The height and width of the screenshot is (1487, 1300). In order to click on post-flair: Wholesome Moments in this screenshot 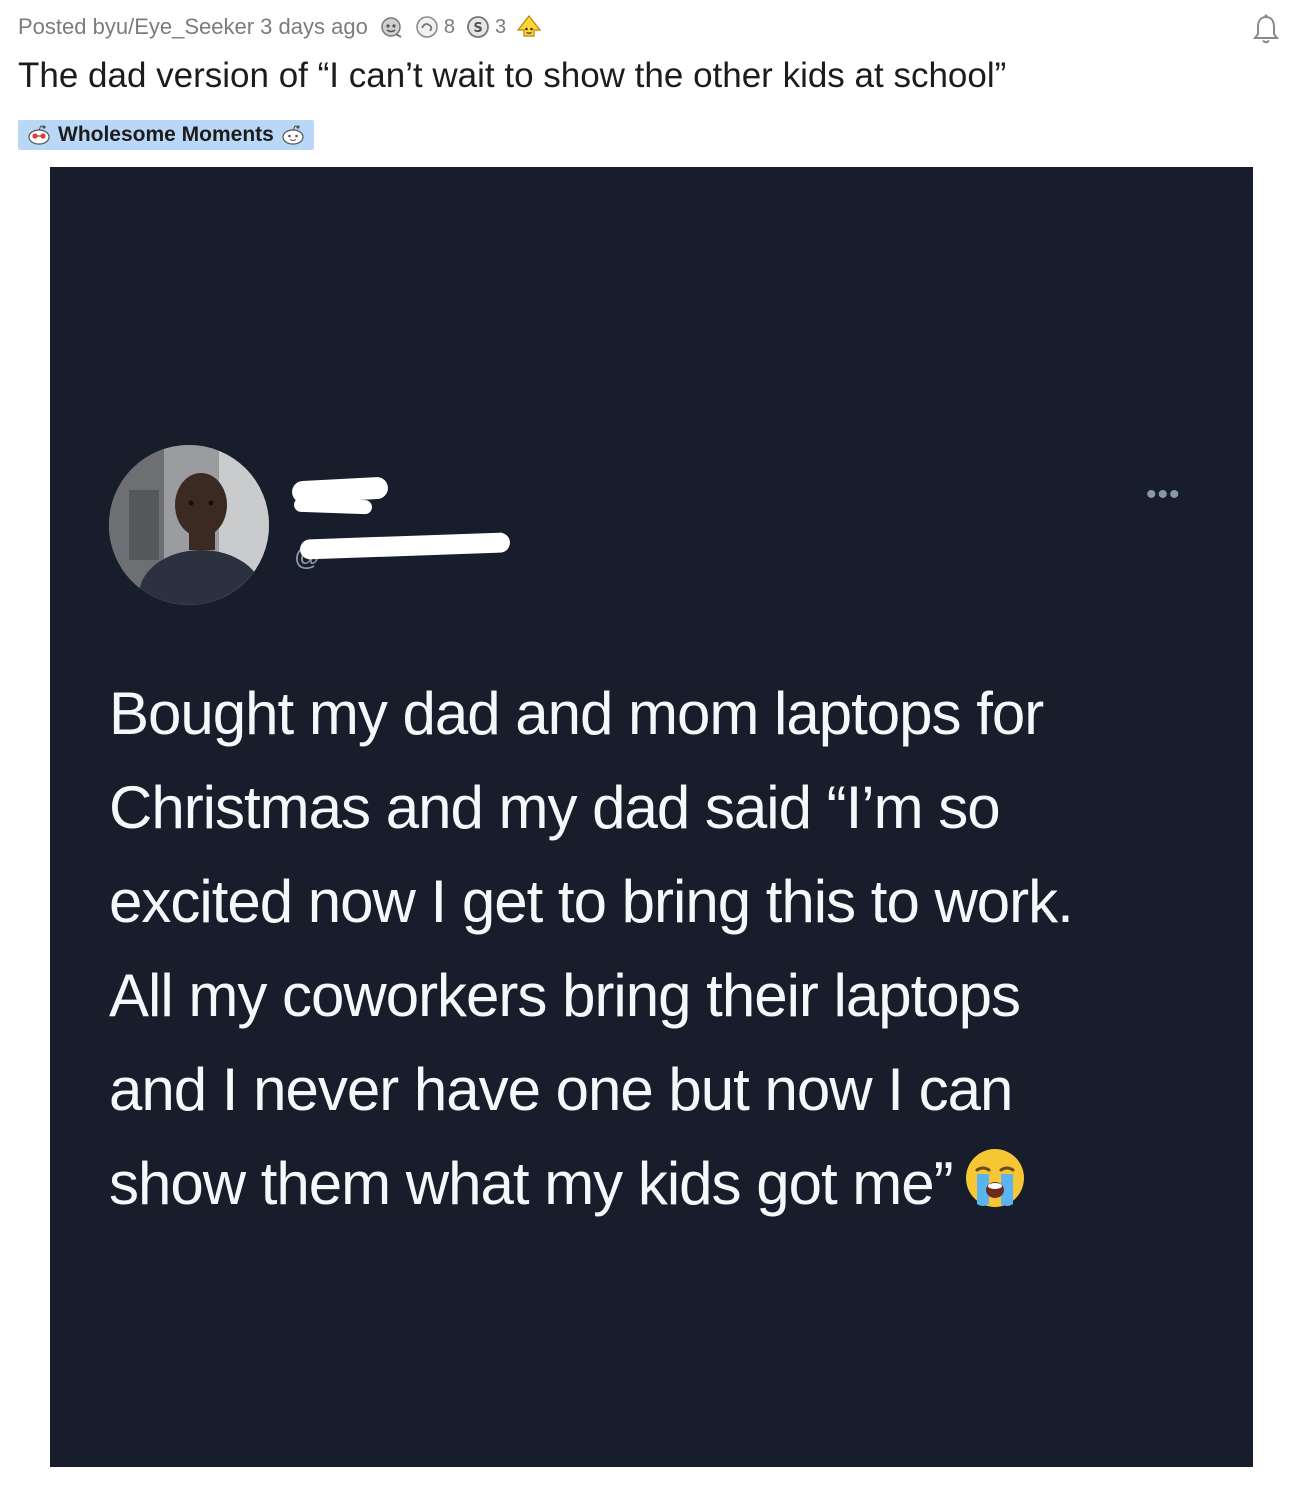, I will do `click(166, 135)`.